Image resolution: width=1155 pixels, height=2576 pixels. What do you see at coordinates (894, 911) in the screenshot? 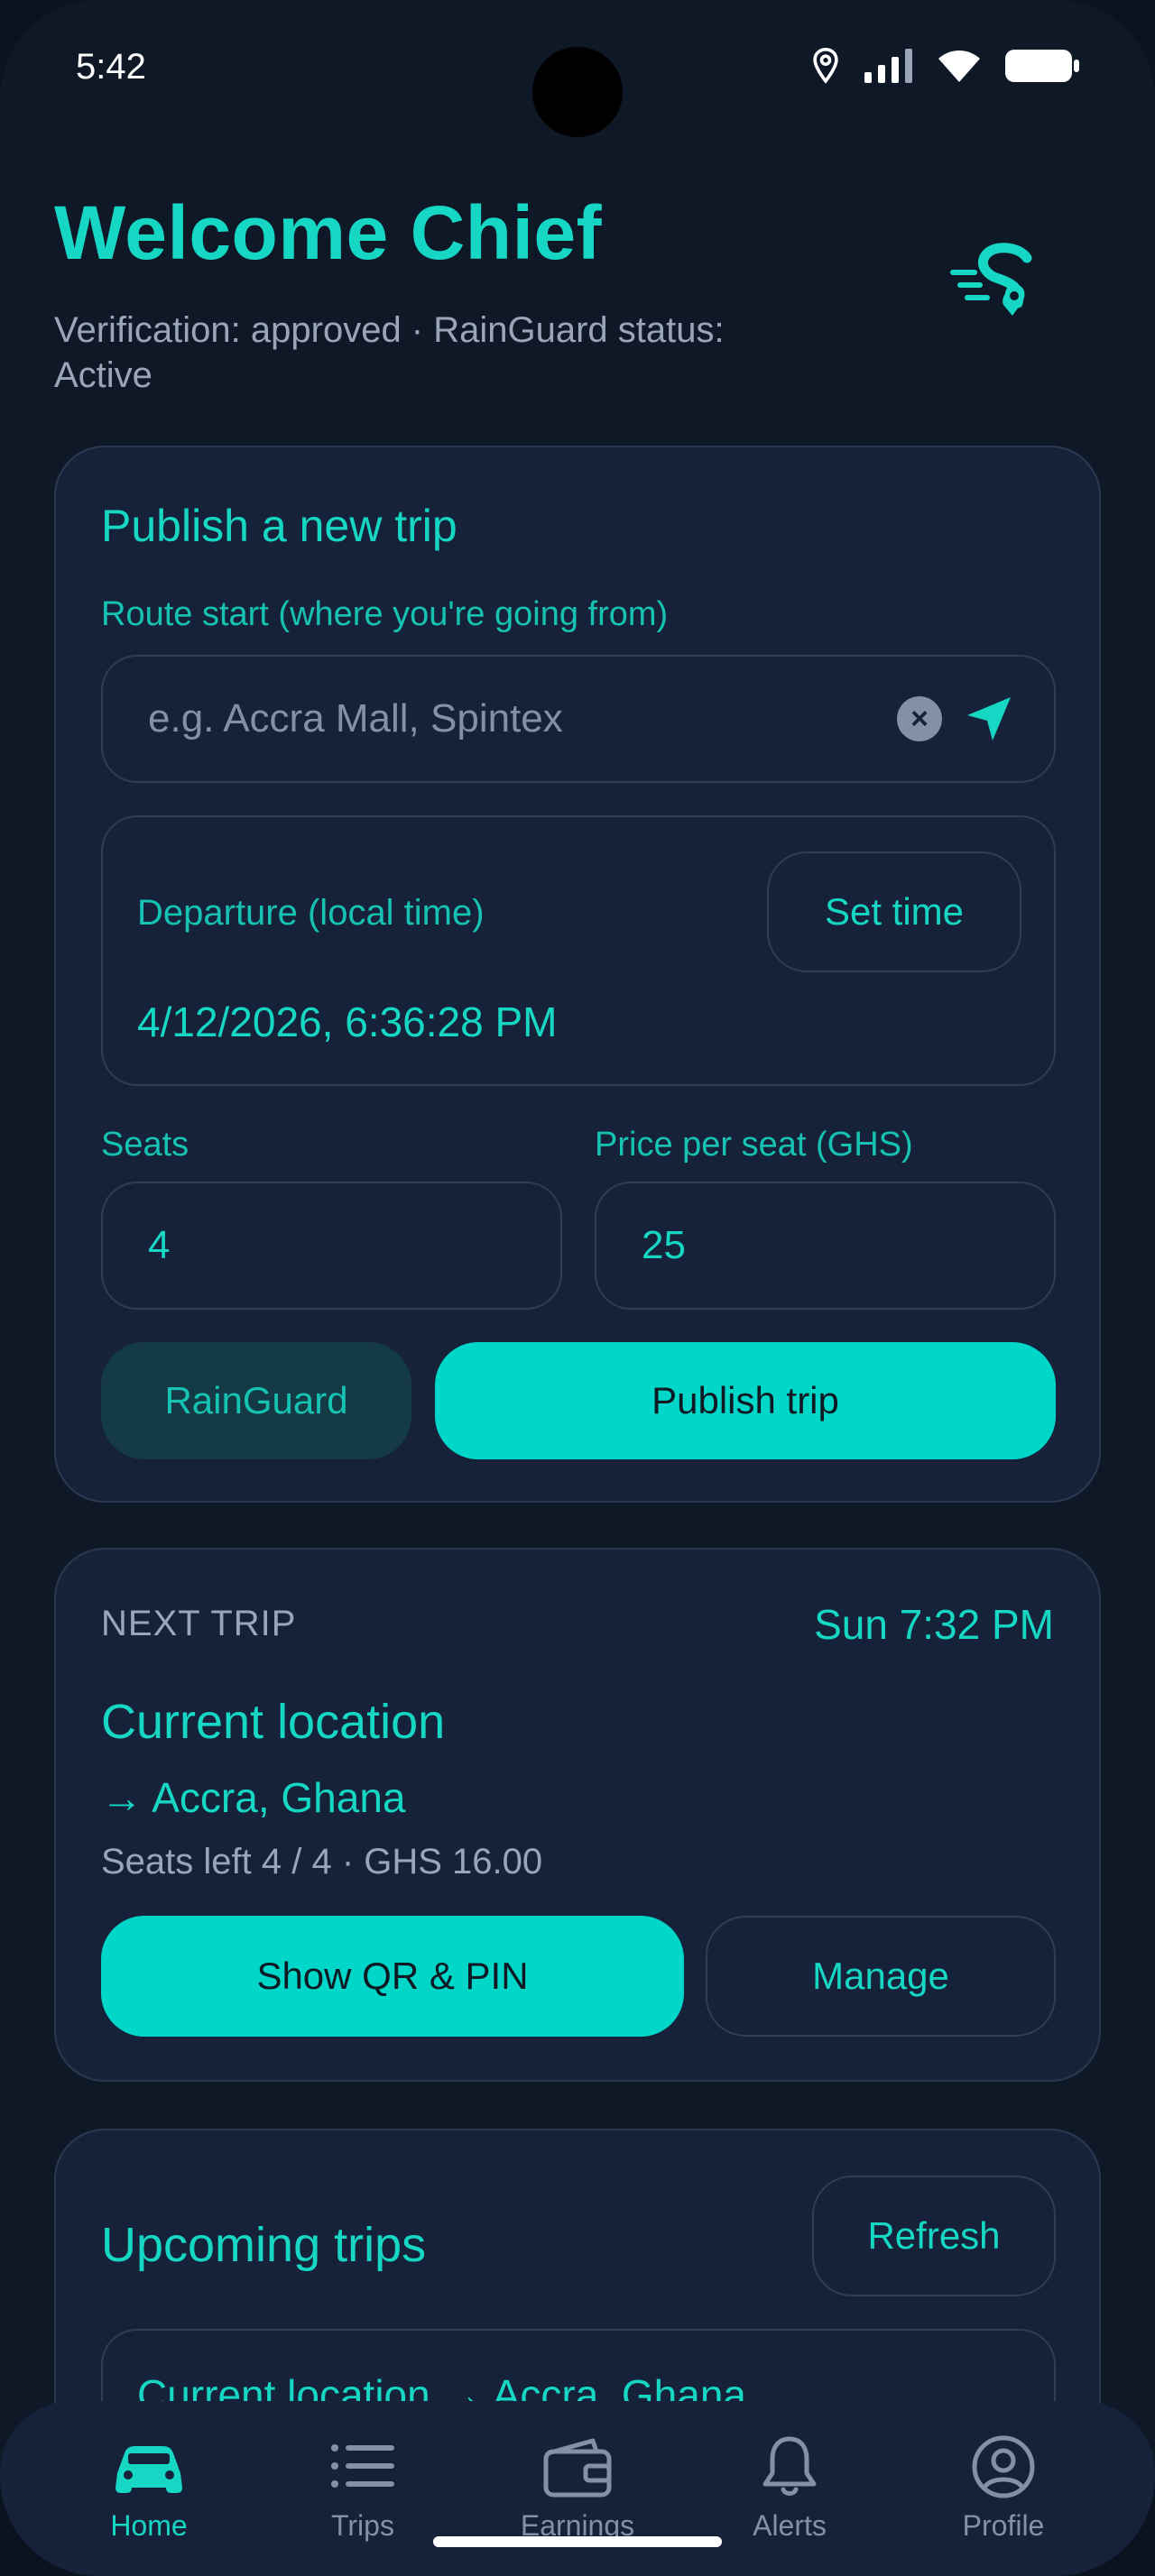
I see `set-time-button: Set time` at bounding box center [894, 911].